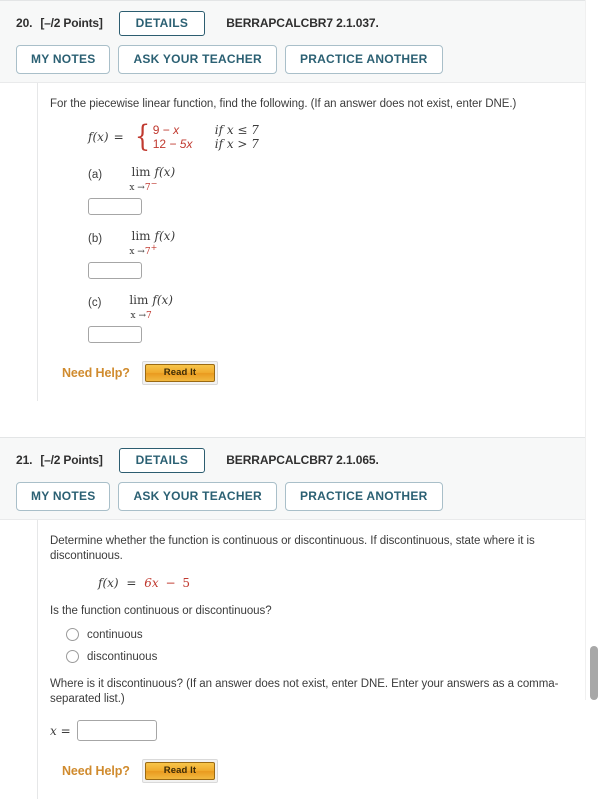  I want to click on limit-expression: lim f(x) x →7−, so click(153, 179).